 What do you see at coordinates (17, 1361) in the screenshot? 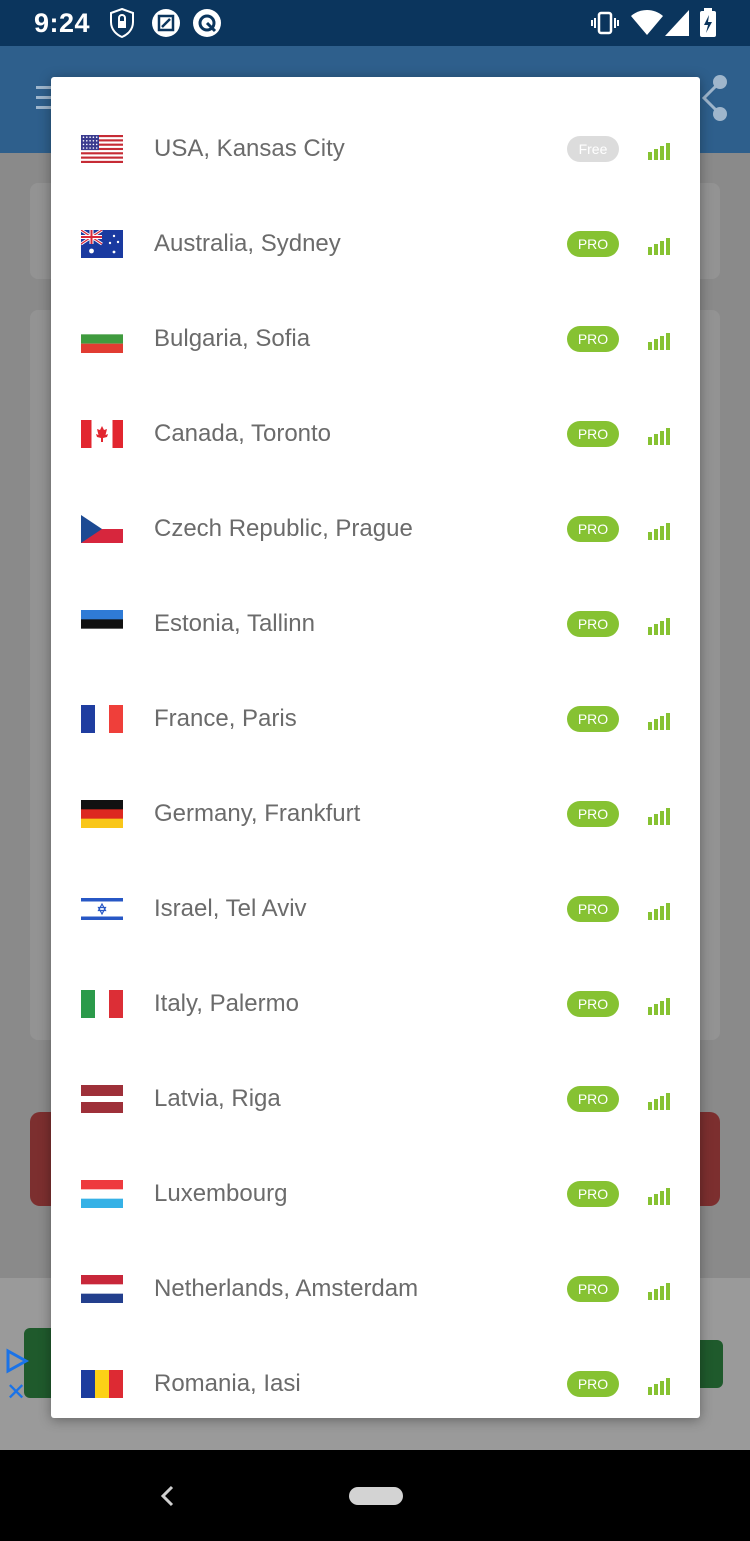
I see `ad-choices-icon` at bounding box center [17, 1361].